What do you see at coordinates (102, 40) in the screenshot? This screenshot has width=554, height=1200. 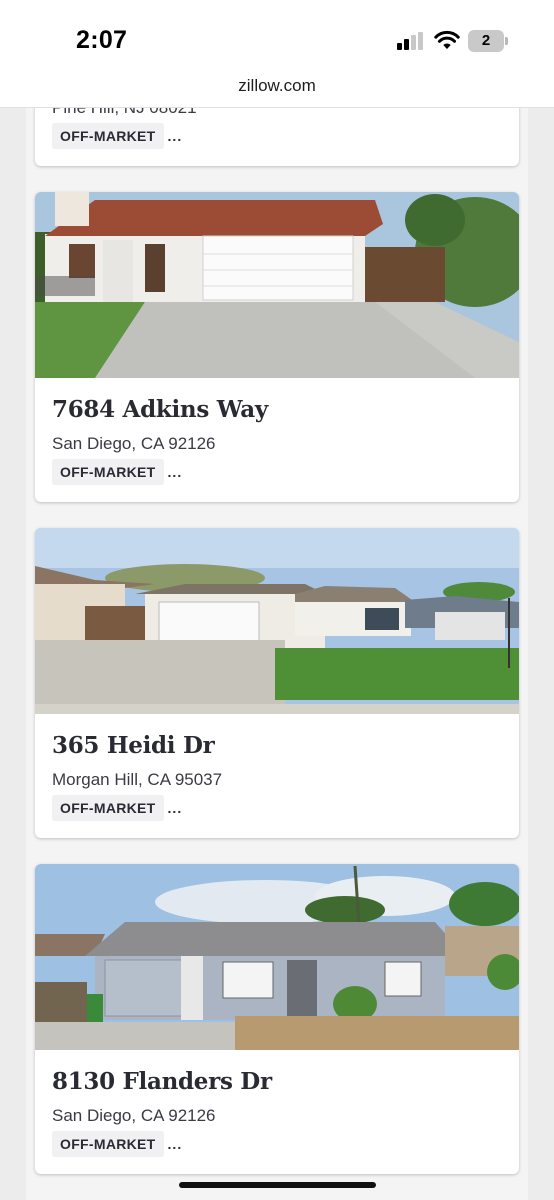 I see `status-time: 2:07` at bounding box center [102, 40].